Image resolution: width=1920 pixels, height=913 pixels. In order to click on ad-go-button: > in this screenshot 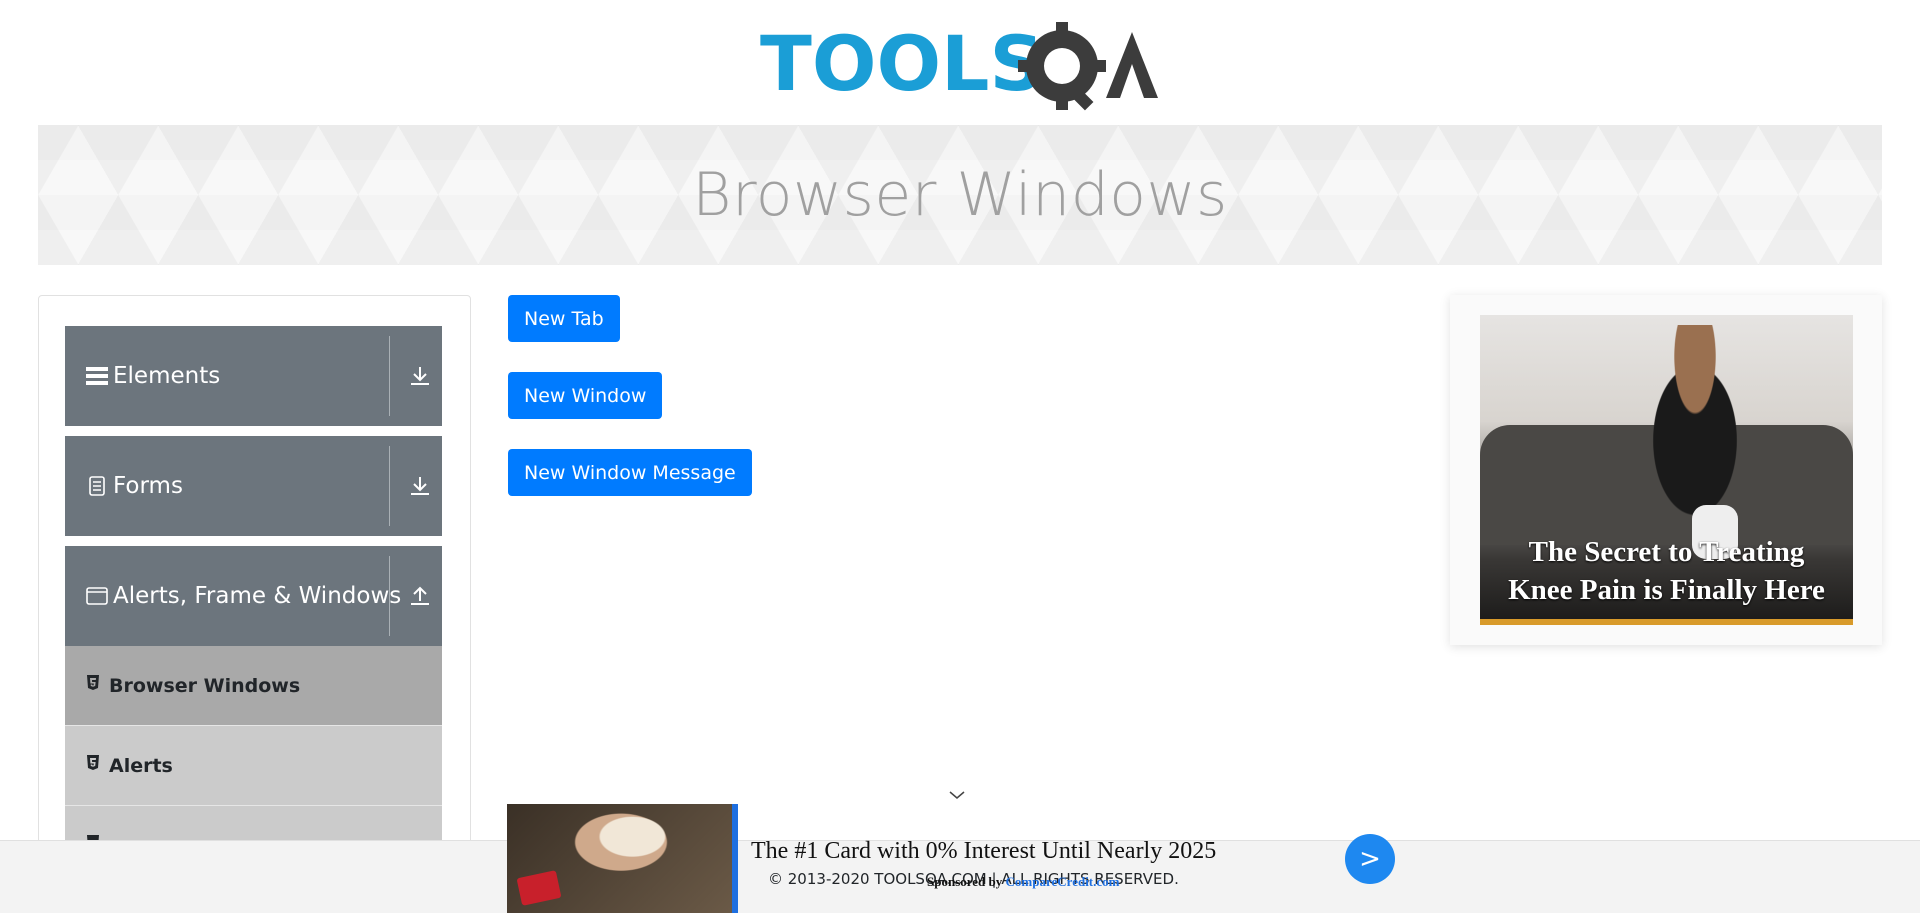, I will do `click(1370, 859)`.